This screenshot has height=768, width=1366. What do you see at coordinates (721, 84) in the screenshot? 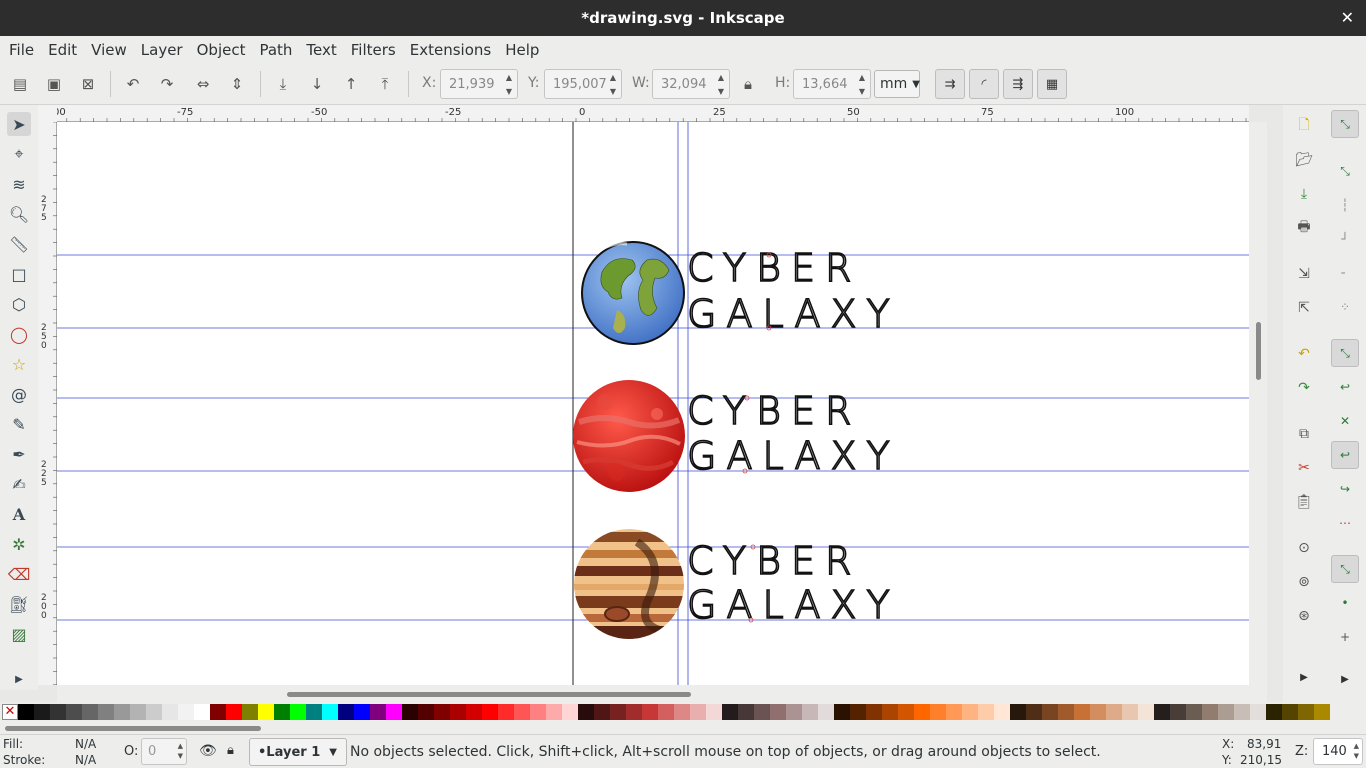
I see `w-stepper: ▲ ▼` at bounding box center [721, 84].